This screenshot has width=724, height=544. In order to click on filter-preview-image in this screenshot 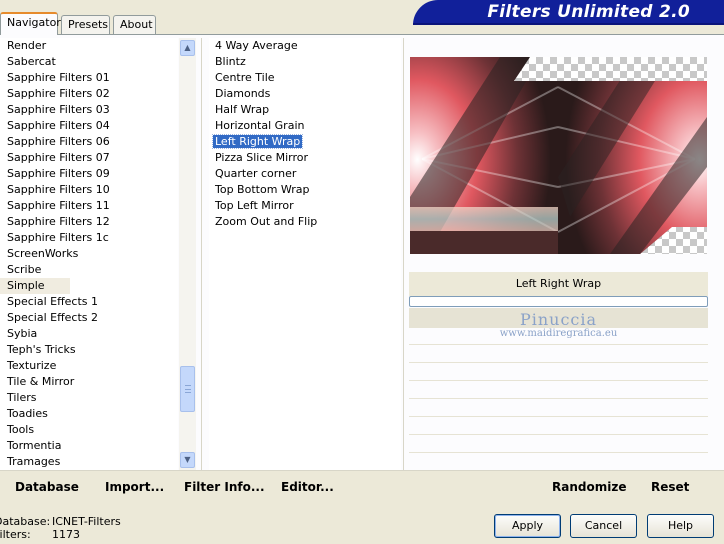, I will do `click(558, 155)`.